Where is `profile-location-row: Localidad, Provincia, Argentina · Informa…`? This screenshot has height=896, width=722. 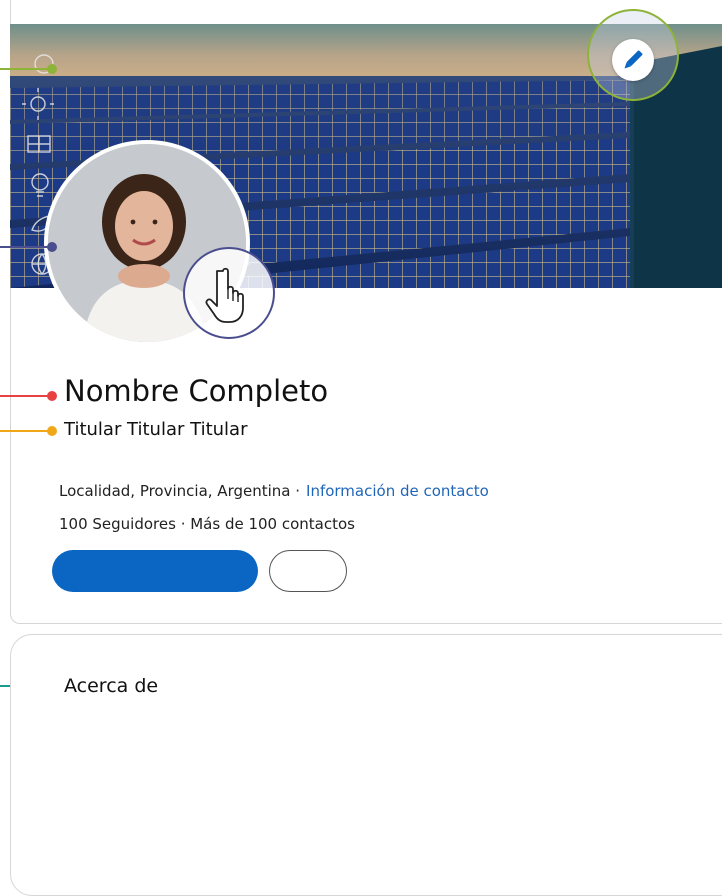 profile-location-row: Localidad, Provincia, Argentina · Informa… is located at coordinates (274, 491).